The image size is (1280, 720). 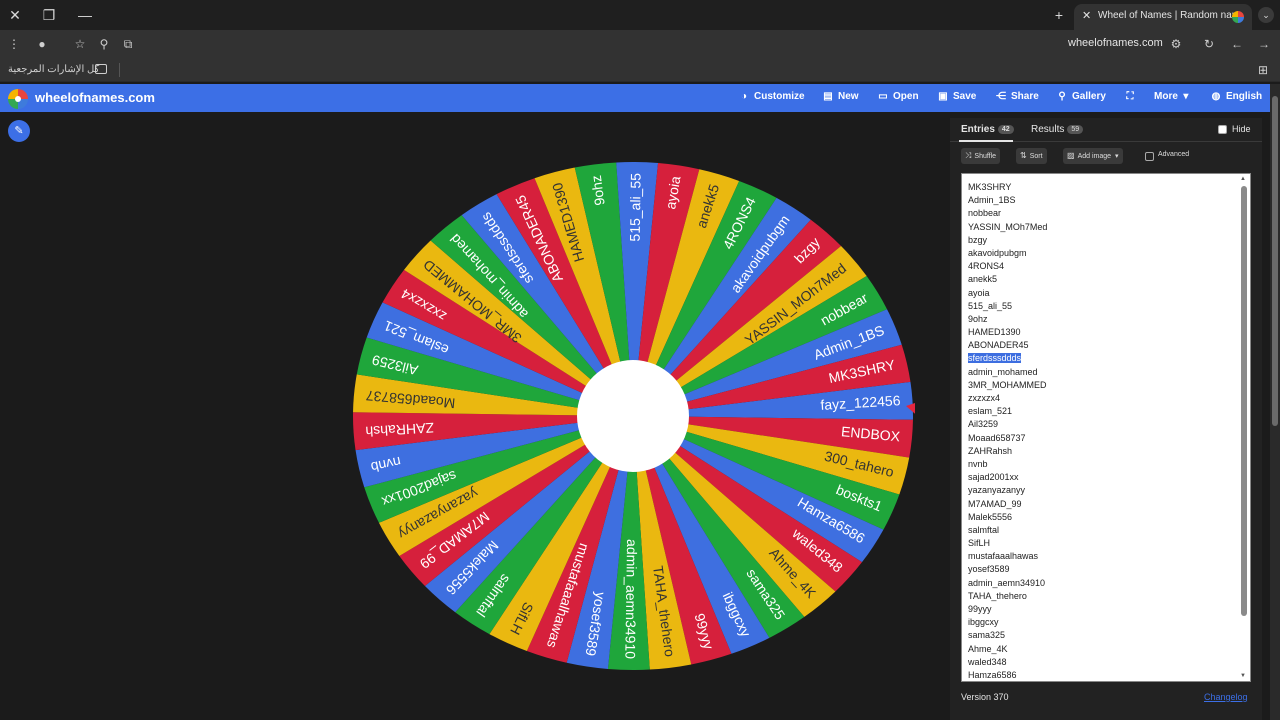 What do you see at coordinates (128, 44) in the screenshot?
I see `translate-icon: ⧉` at bounding box center [128, 44].